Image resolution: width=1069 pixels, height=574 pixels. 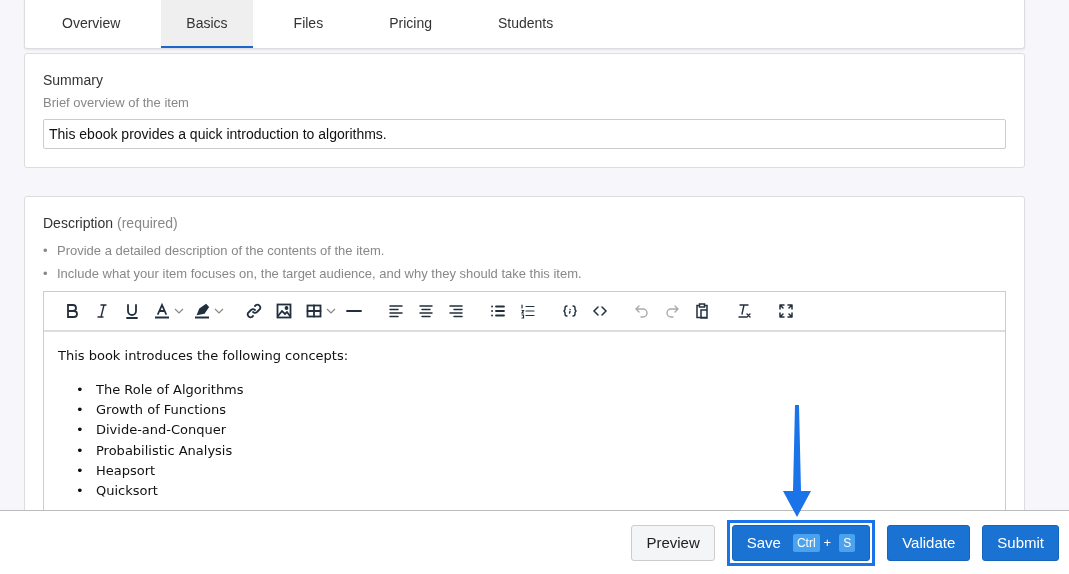 What do you see at coordinates (929, 542) in the screenshot?
I see `action-button: Validate` at bounding box center [929, 542].